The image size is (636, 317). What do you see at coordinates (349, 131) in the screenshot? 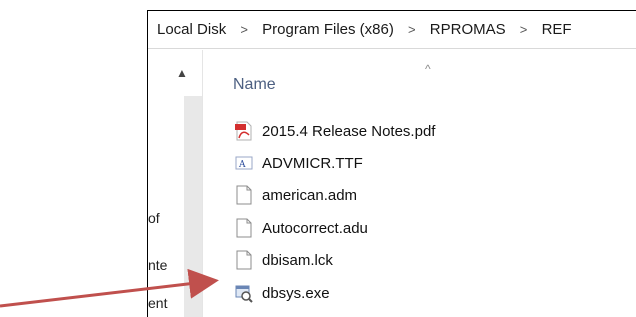
I see `file-name: 2015.4 Release Notes.pdf` at bounding box center [349, 131].